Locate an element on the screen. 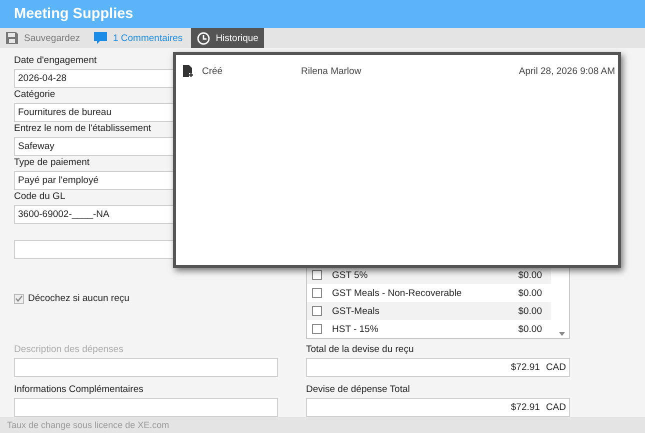  tax-row: GST Meals - Non-Recoverable $0.00 is located at coordinates (429, 293).